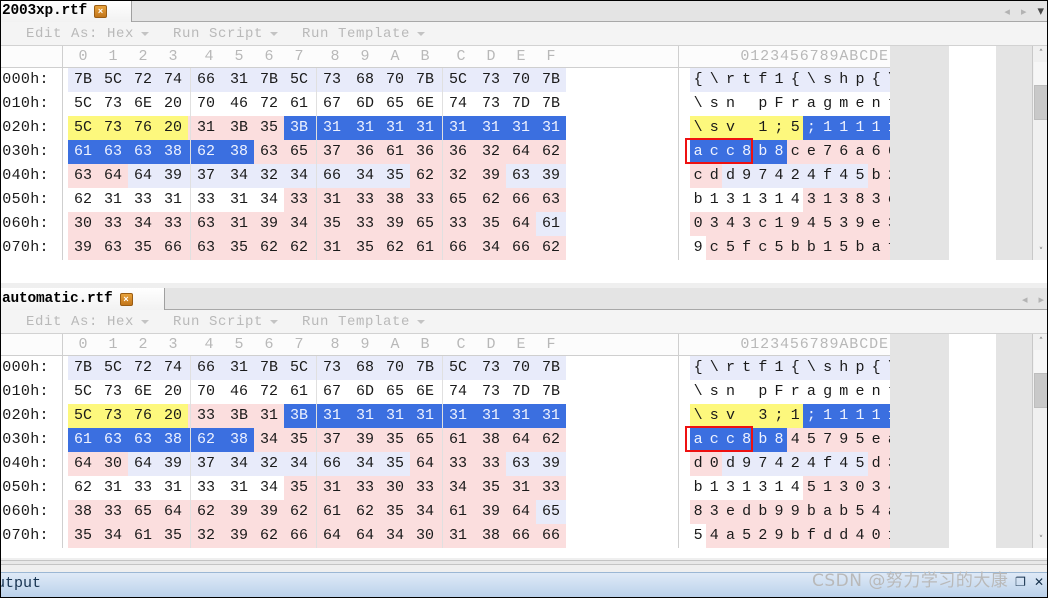  What do you see at coordinates (365, 392) in the screenshot?
I see `hex-byte: 6D` at bounding box center [365, 392].